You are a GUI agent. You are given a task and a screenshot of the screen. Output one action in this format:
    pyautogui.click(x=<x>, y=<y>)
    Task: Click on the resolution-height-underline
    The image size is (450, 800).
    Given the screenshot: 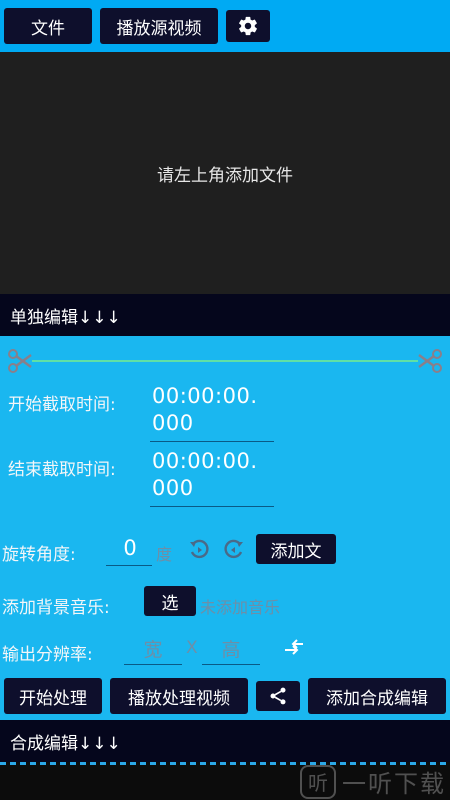 What is the action you would take?
    pyautogui.click(x=231, y=664)
    